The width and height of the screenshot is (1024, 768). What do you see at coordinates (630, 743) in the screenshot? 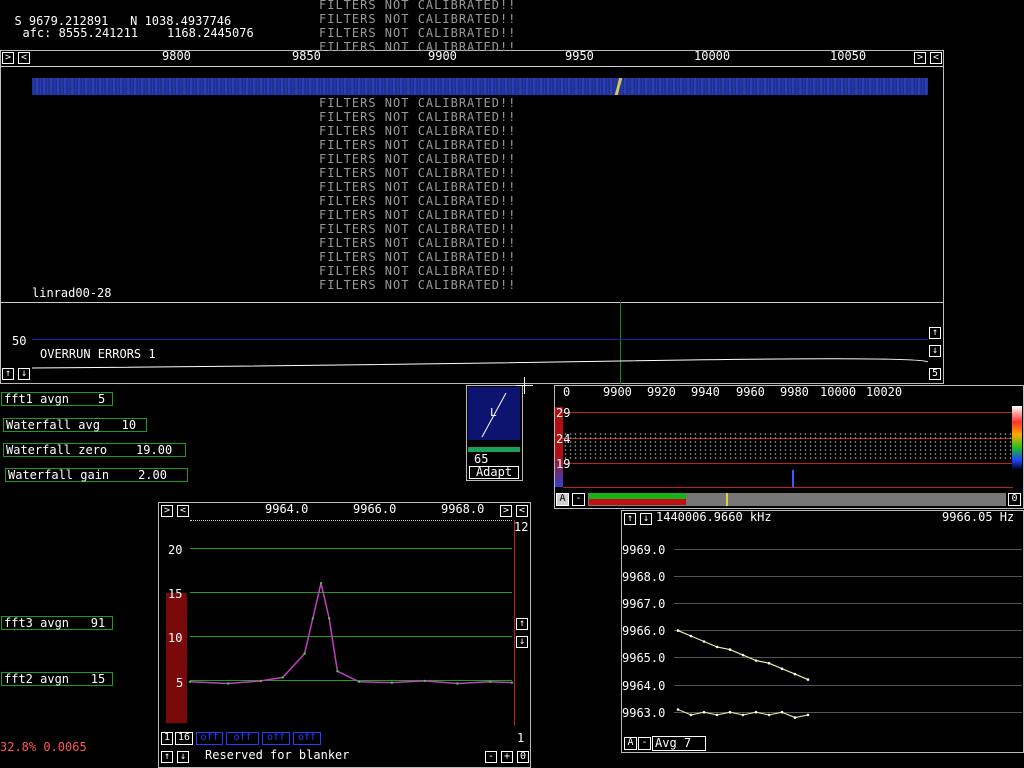
I see `freq-a-button: A` at bounding box center [630, 743].